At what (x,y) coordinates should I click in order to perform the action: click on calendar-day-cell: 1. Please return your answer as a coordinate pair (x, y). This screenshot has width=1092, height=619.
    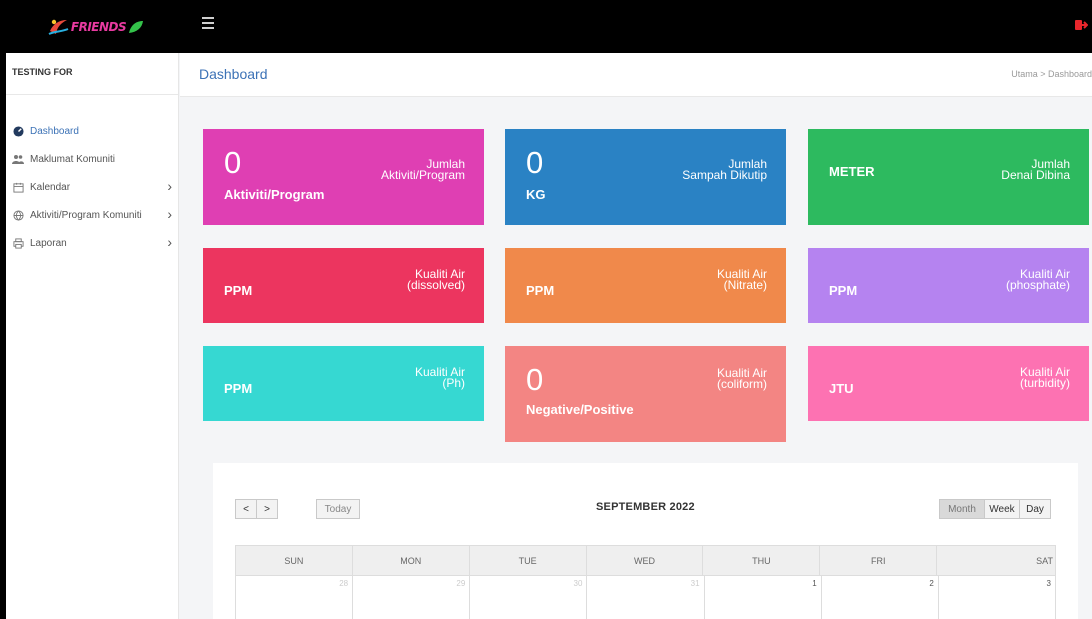
    Looking at the image, I should click on (763, 597).